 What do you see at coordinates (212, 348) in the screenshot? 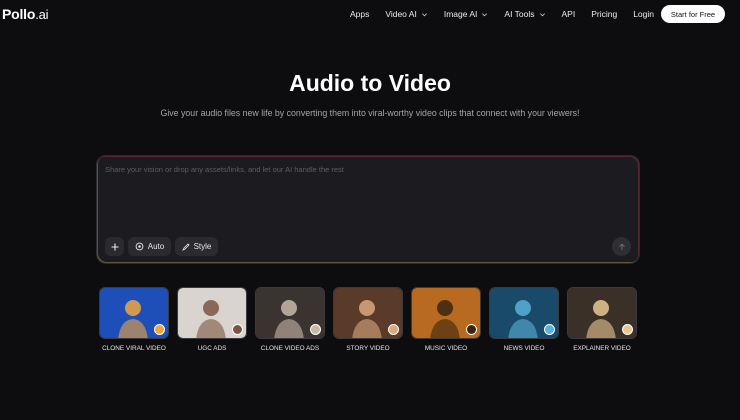
I see `card-label: UGC ADS` at bounding box center [212, 348].